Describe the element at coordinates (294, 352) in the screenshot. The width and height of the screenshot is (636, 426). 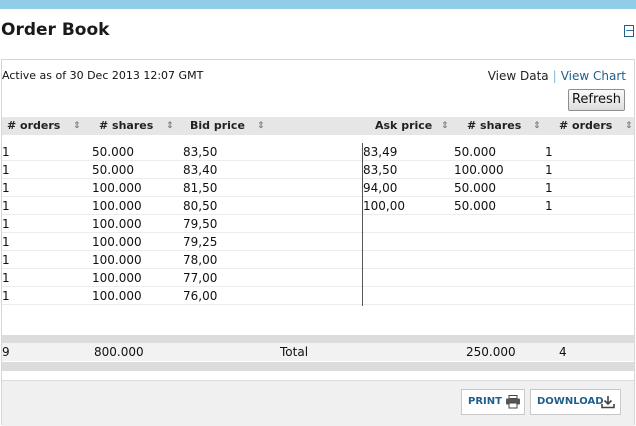
I see `total-label: Total` at that location.